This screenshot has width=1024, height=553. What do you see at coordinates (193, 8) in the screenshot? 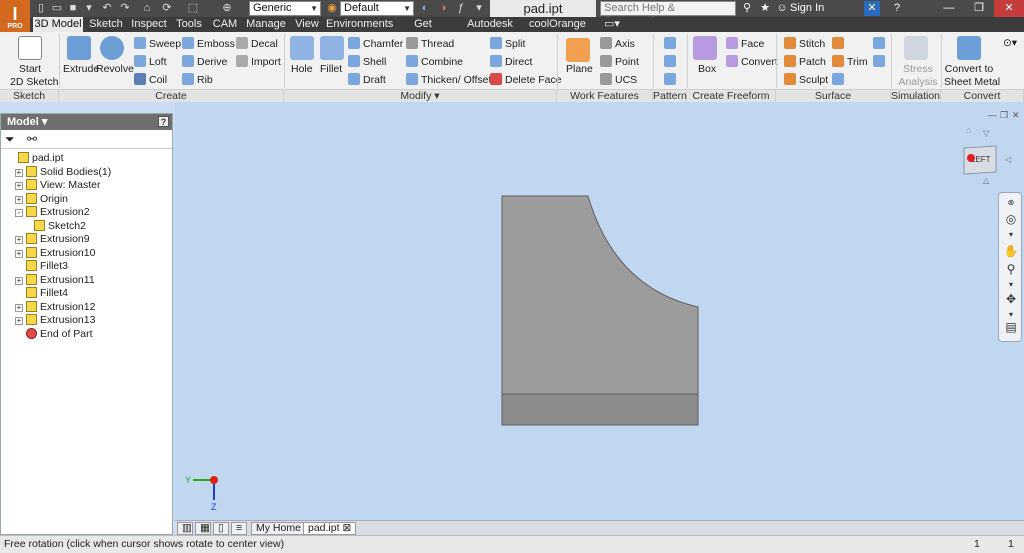
I see `select-icon: ⬚` at bounding box center [193, 8].